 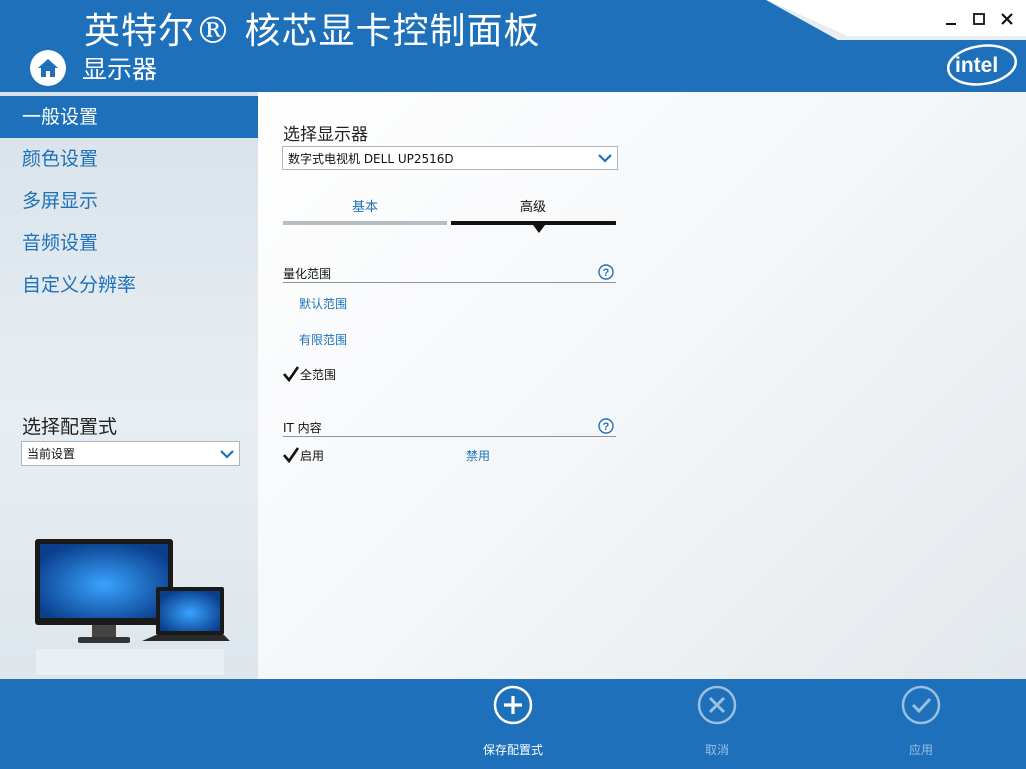 I want to click on it-content-title: IT 内容, so click(x=302, y=428).